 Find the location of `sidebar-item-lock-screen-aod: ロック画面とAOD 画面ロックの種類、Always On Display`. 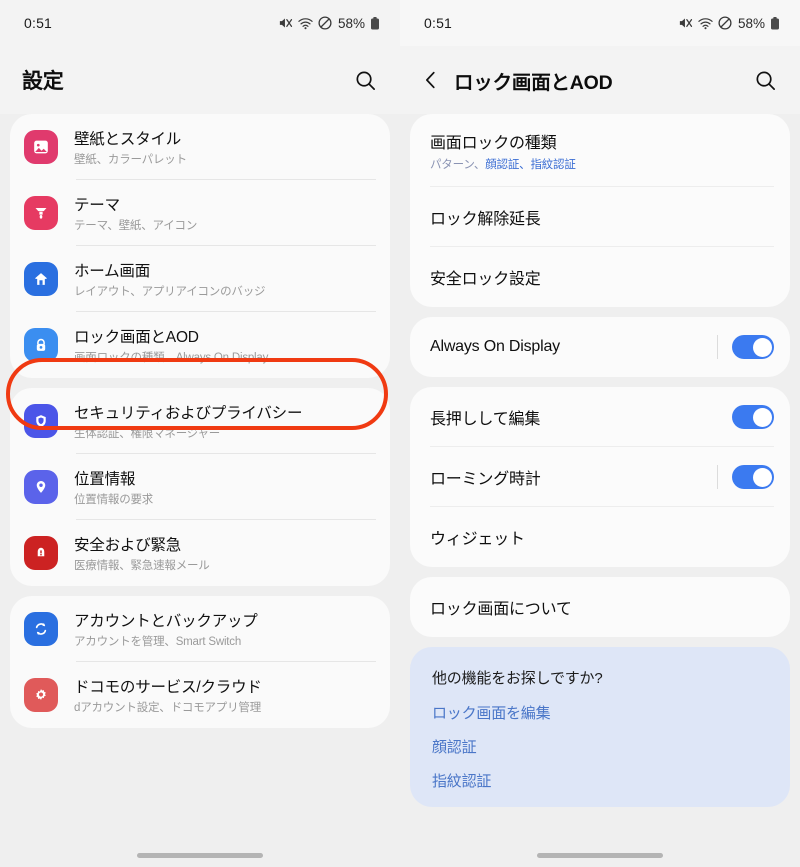

sidebar-item-lock-screen-aod: ロック画面とAOD 画面ロックの種類、Always On Display is located at coordinates (200, 345).